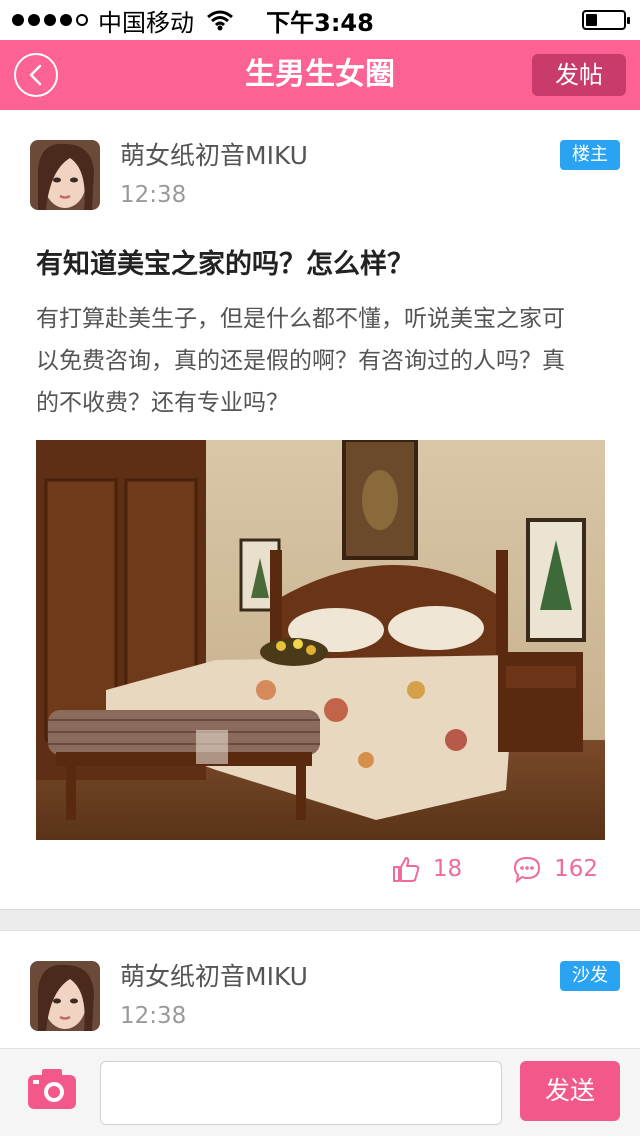 The width and height of the screenshot is (640, 1136). What do you see at coordinates (220, 20) in the screenshot?
I see `wifi-icon` at bounding box center [220, 20].